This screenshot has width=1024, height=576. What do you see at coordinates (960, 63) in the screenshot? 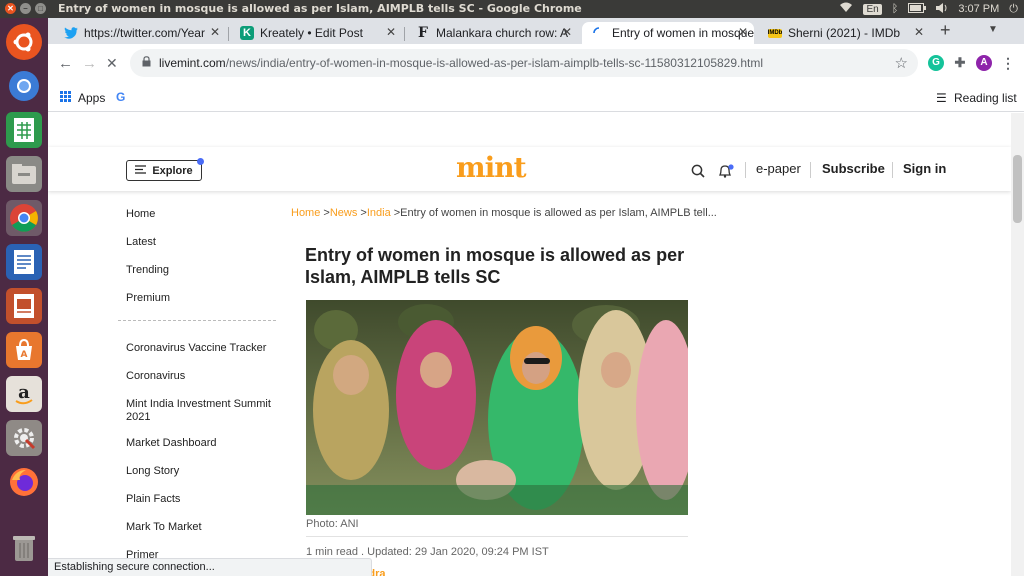
I see `extensions-puzzle-icon: ✚` at bounding box center [960, 63].